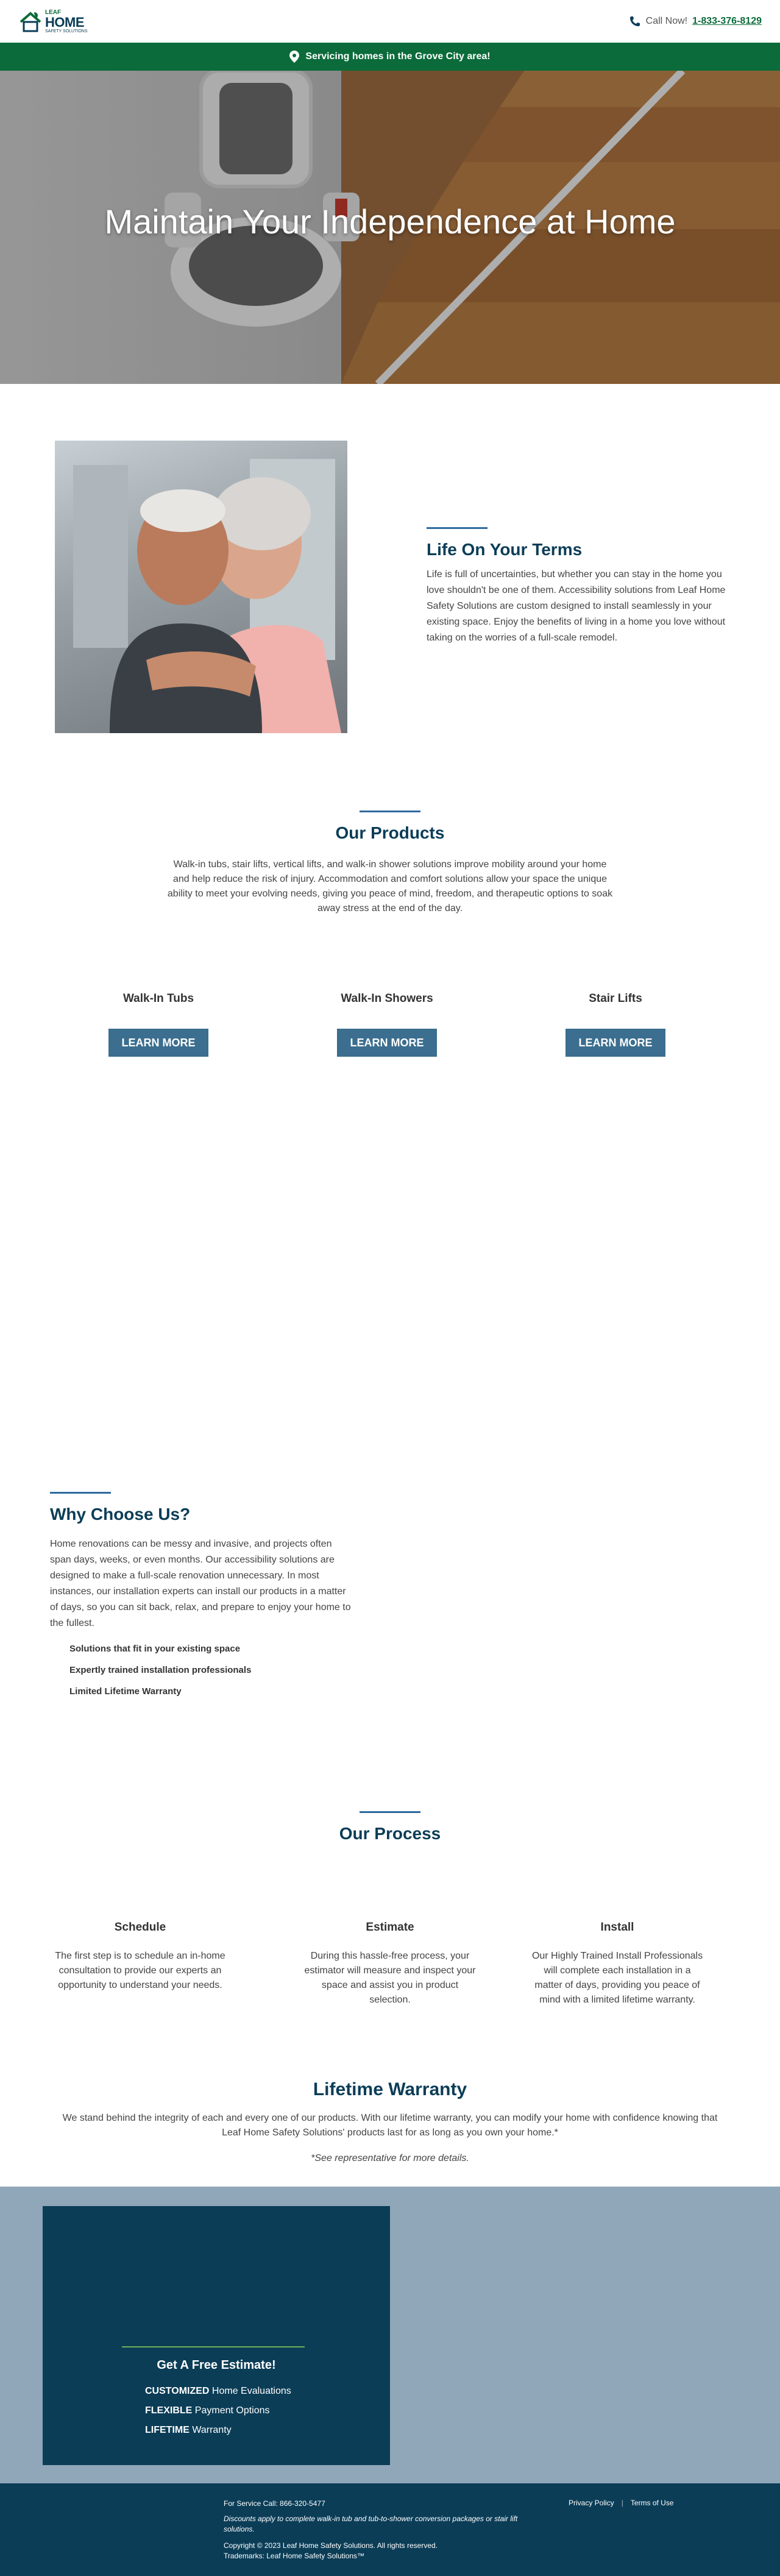 The width and height of the screenshot is (780, 2576). What do you see at coordinates (140, 1928) in the screenshot?
I see `step-title: Schedule` at bounding box center [140, 1928].